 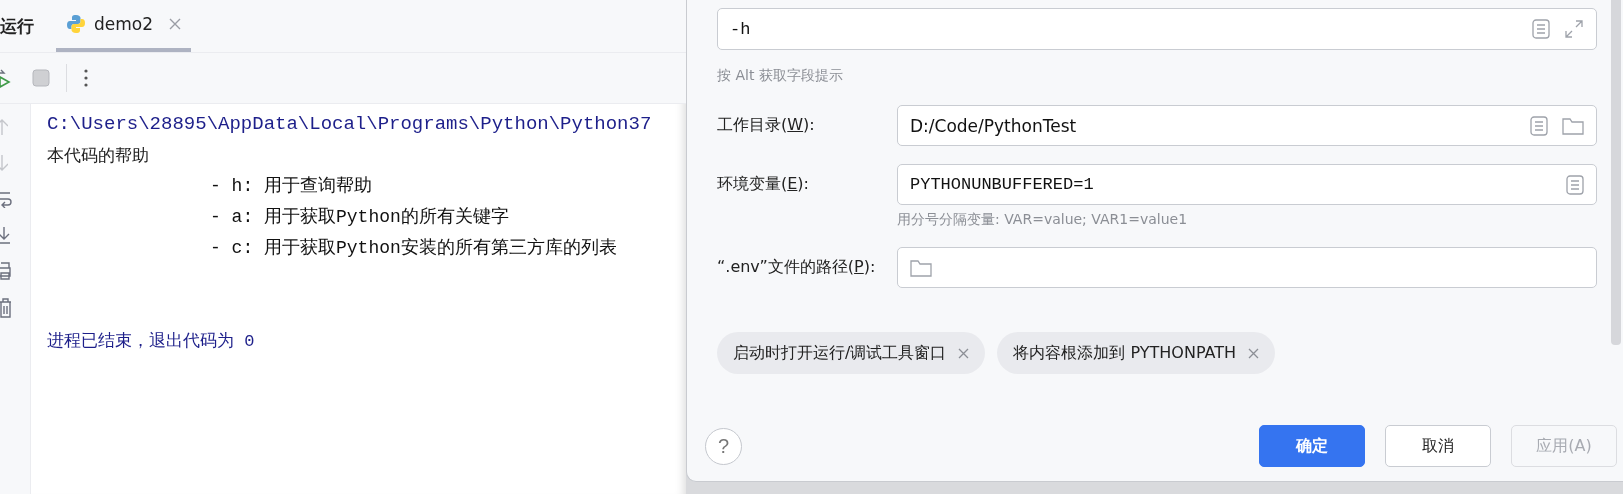 I want to click on dialog-button: 取消, so click(x=1438, y=446).